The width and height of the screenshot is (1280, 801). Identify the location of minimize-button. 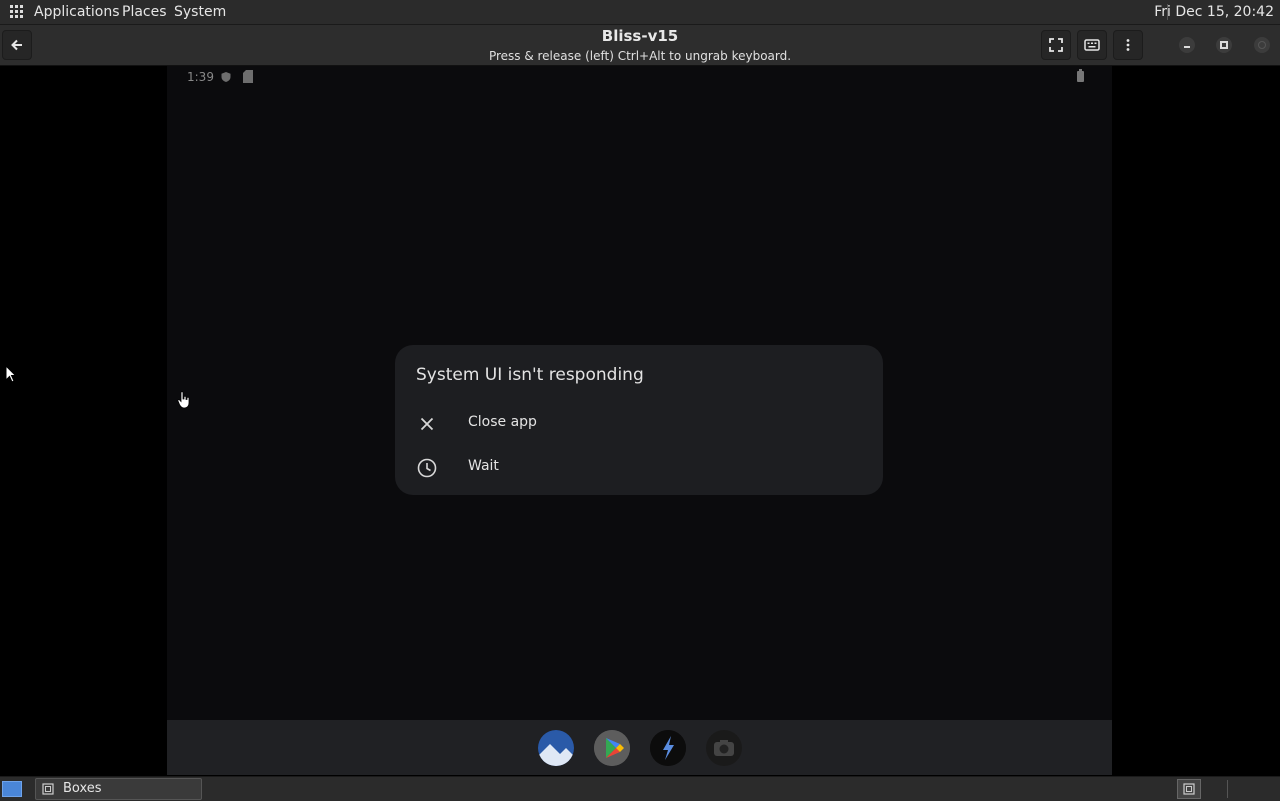
(1187, 45).